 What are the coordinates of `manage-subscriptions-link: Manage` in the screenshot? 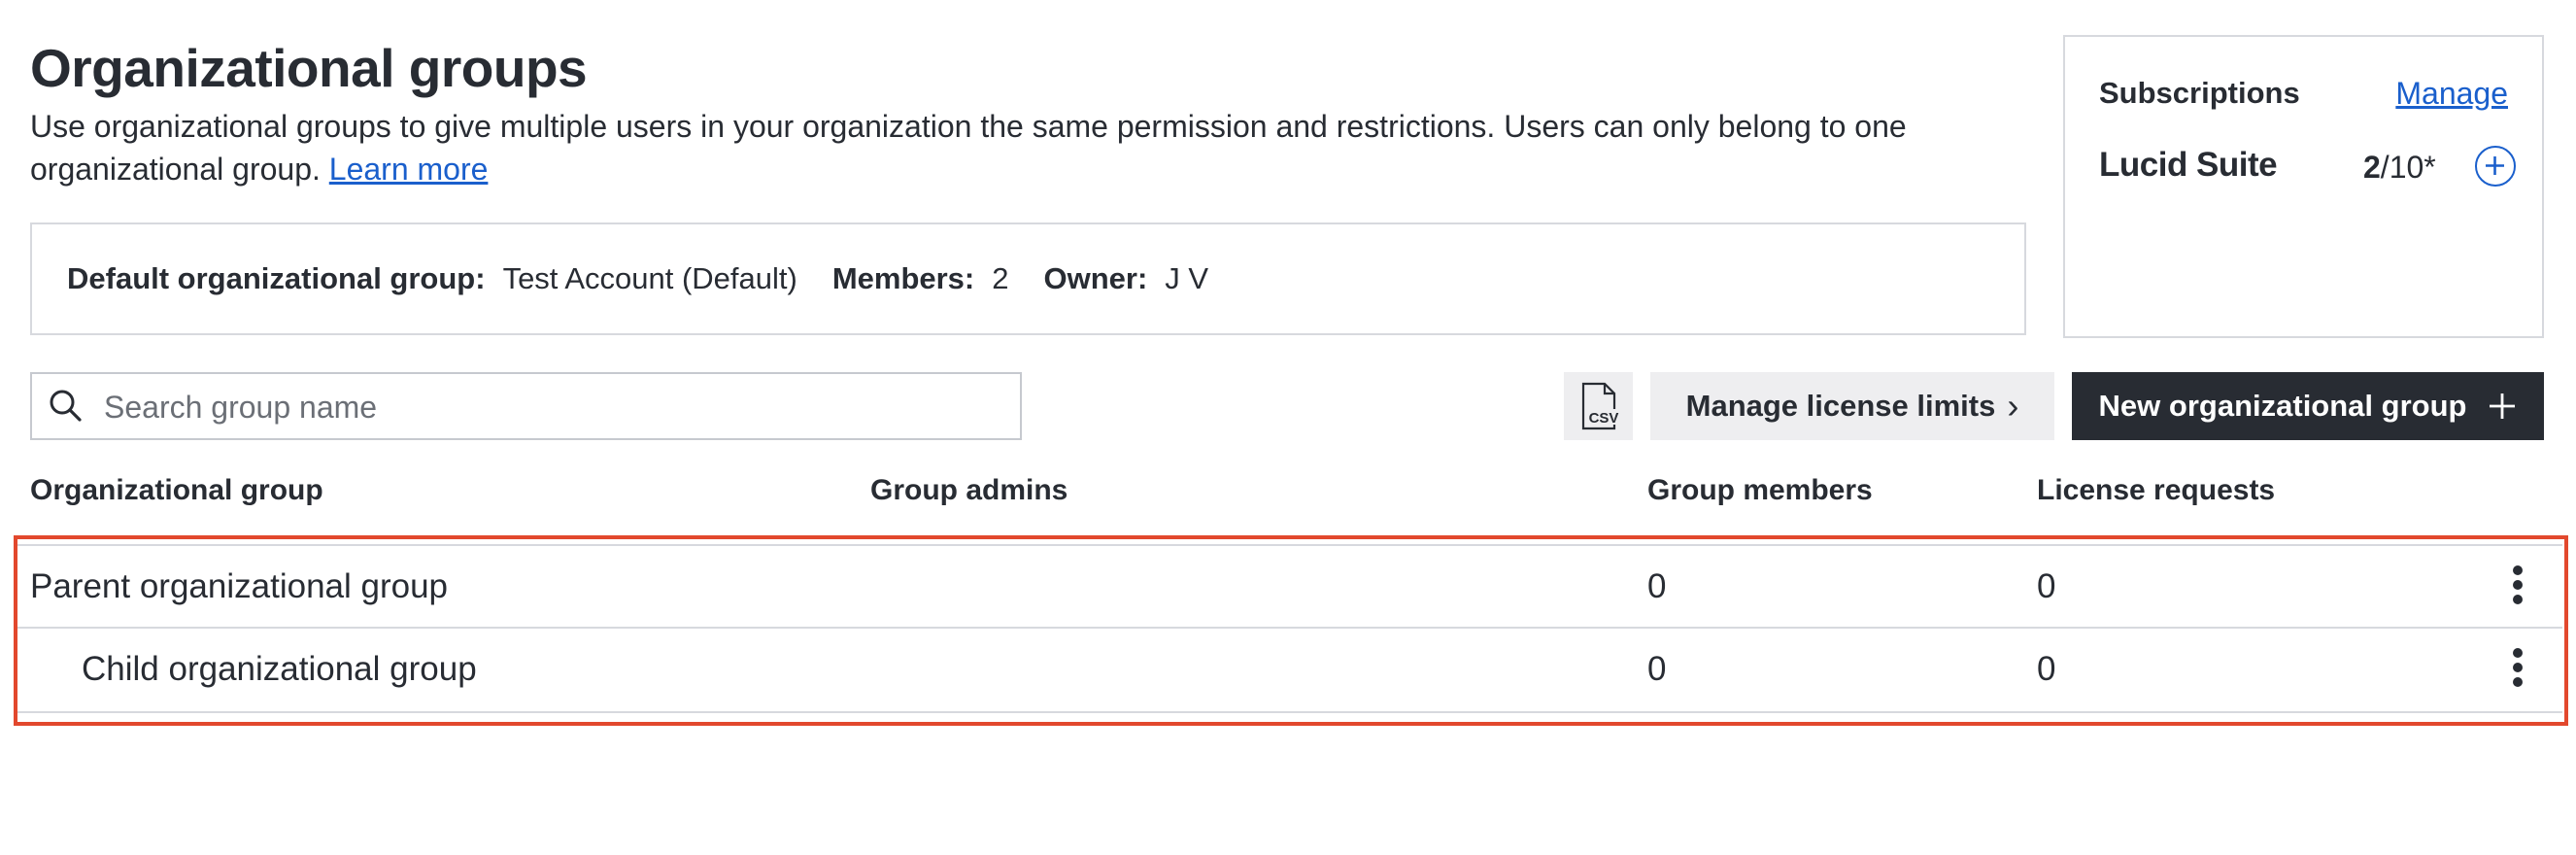 It's located at (2451, 94).